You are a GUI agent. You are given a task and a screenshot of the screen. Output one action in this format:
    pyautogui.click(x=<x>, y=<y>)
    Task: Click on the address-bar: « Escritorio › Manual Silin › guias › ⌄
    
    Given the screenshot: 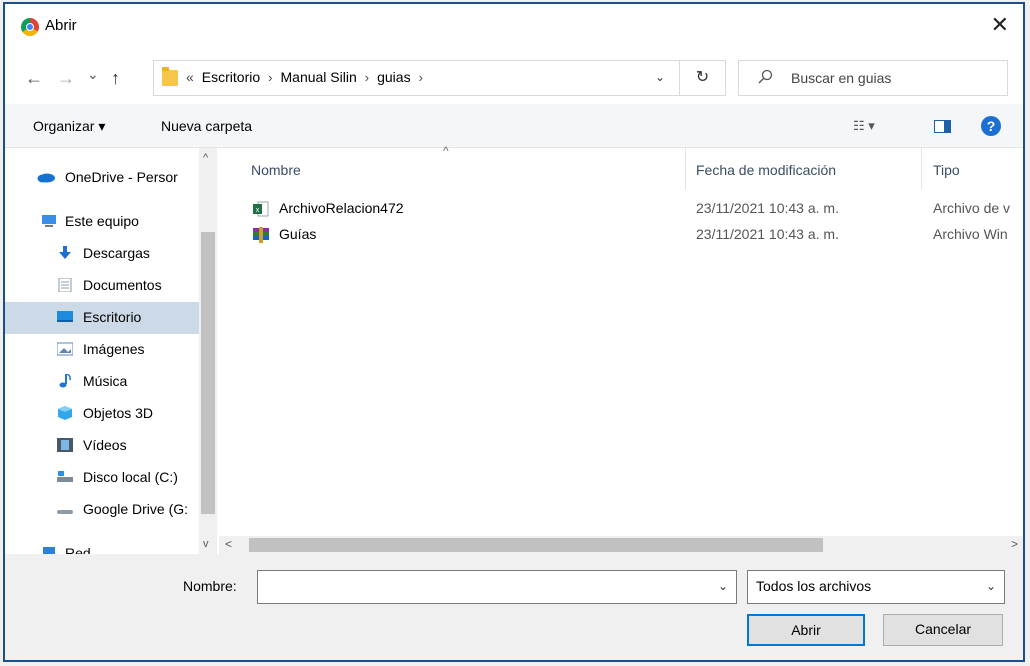 What is the action you would take?
    pyautogui.click(x=416, y=78)
    